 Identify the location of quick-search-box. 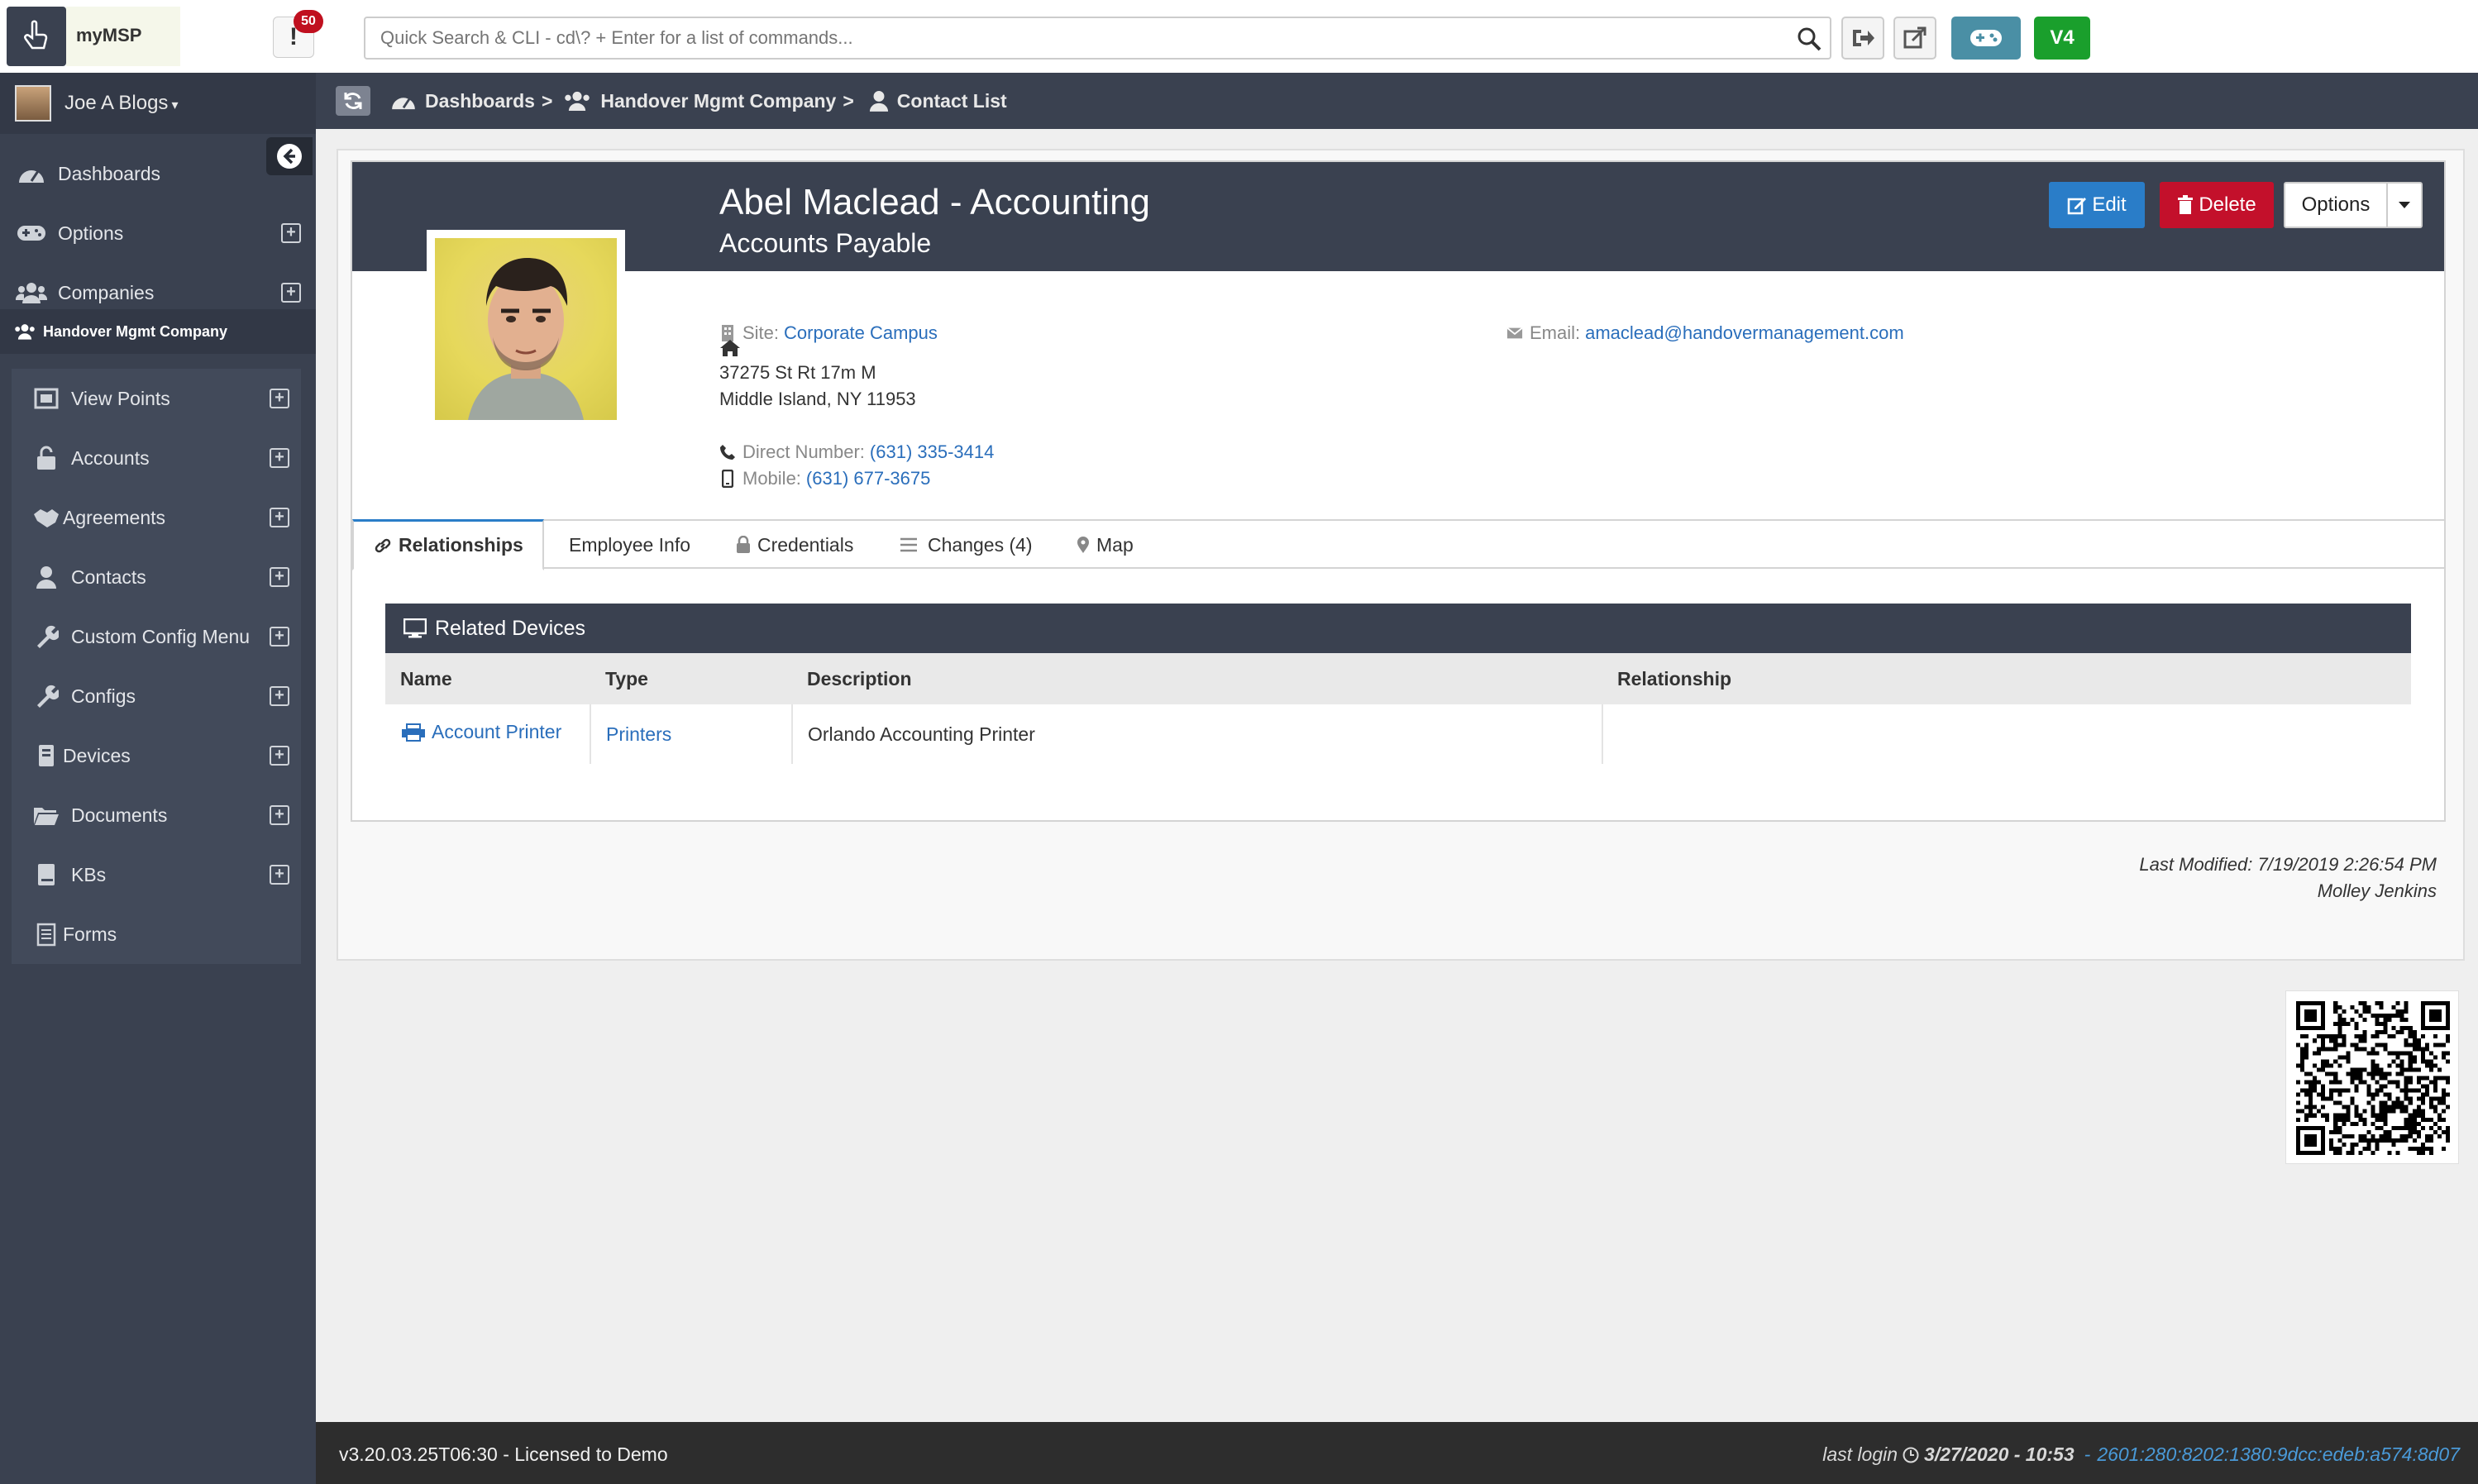
(1098, 38).